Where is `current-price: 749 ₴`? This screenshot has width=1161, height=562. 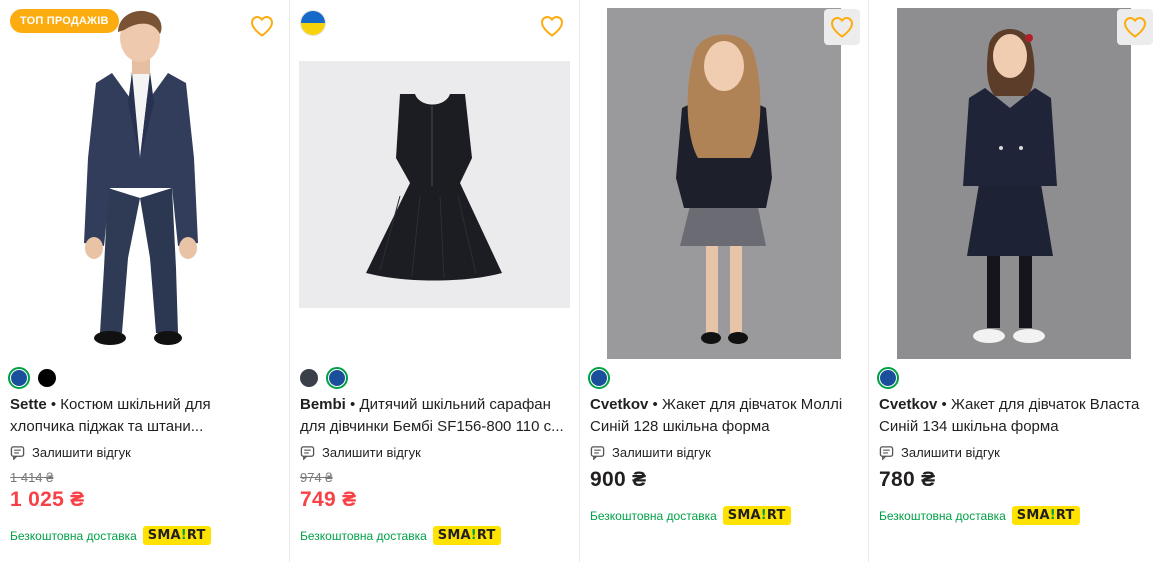 current-price: 749 ₴ is located at coordinates (328, 499).